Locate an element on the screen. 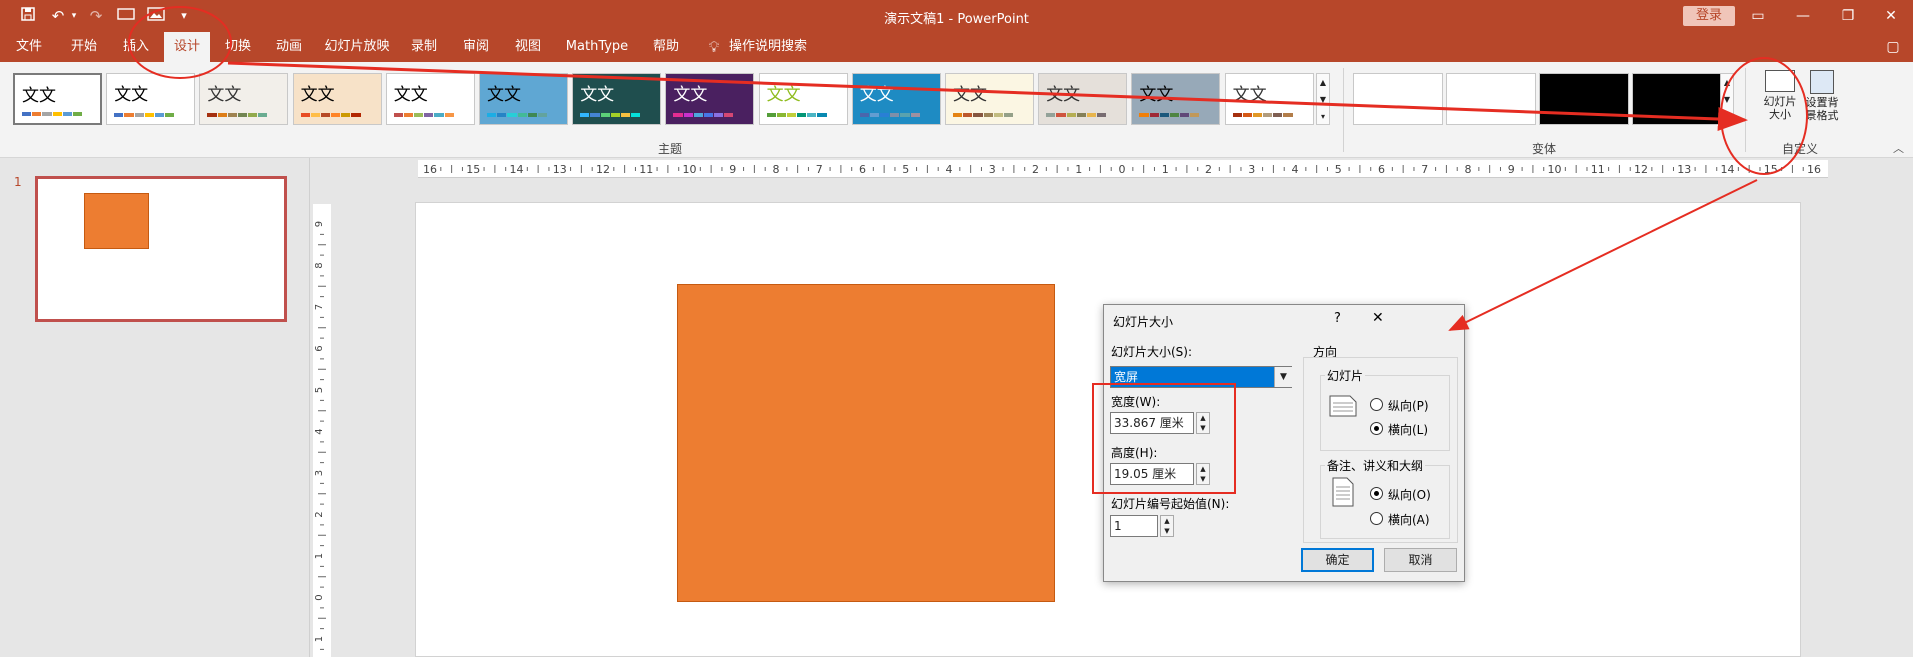  ribbon-display-icon: ▭ is located at coordinates (1758, 16).